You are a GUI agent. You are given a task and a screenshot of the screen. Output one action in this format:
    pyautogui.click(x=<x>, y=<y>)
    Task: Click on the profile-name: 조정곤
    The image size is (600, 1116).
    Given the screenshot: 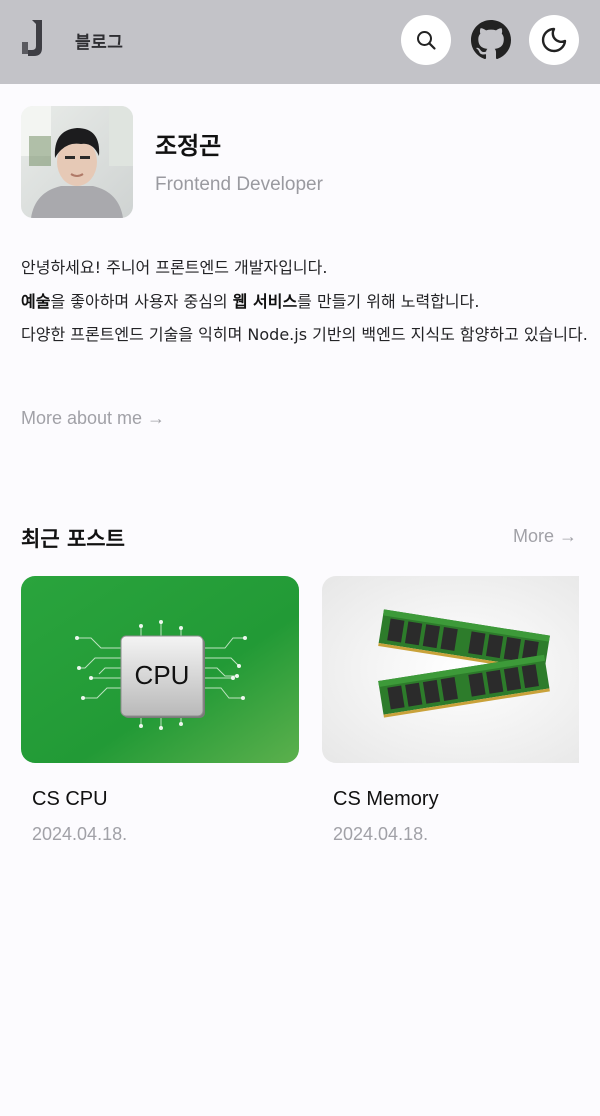 What is the action you would take?
    pyautogui.click(x=188, y=146)
    